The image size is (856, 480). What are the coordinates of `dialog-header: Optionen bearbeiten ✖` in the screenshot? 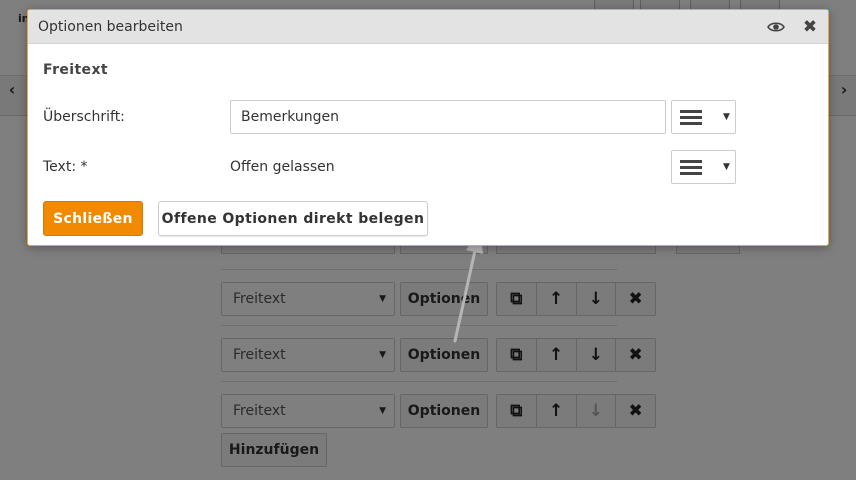 It's located at (428, 27).